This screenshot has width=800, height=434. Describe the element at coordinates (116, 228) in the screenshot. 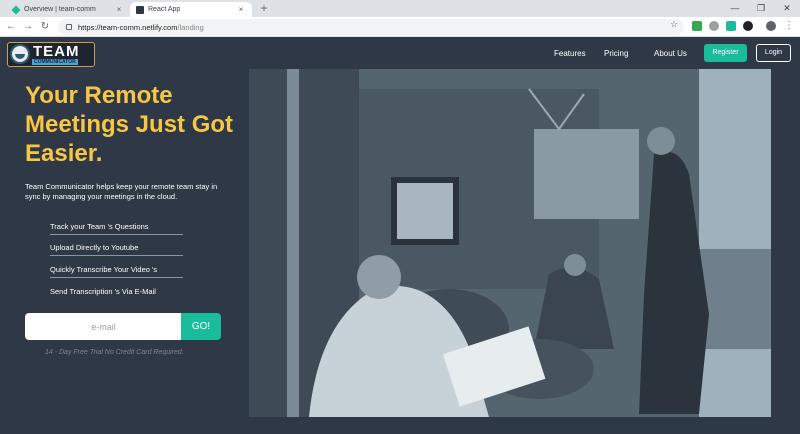

I see `feature-item: Track your Team 's Questions` at that location.